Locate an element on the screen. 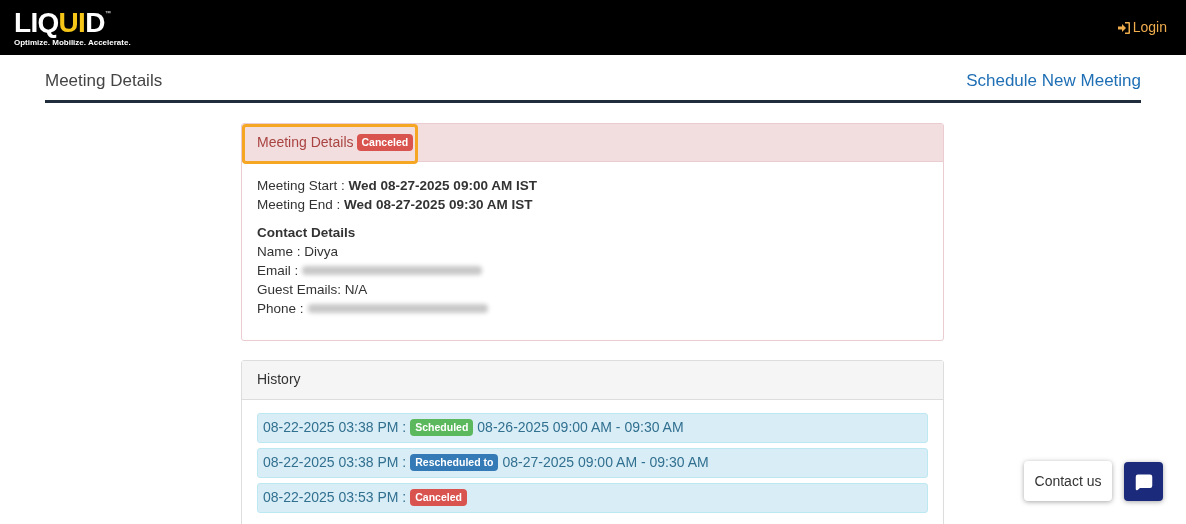 The height and width of the screenshot is (524, 1186). logo-letters: D is located at coordinates (95, 22).